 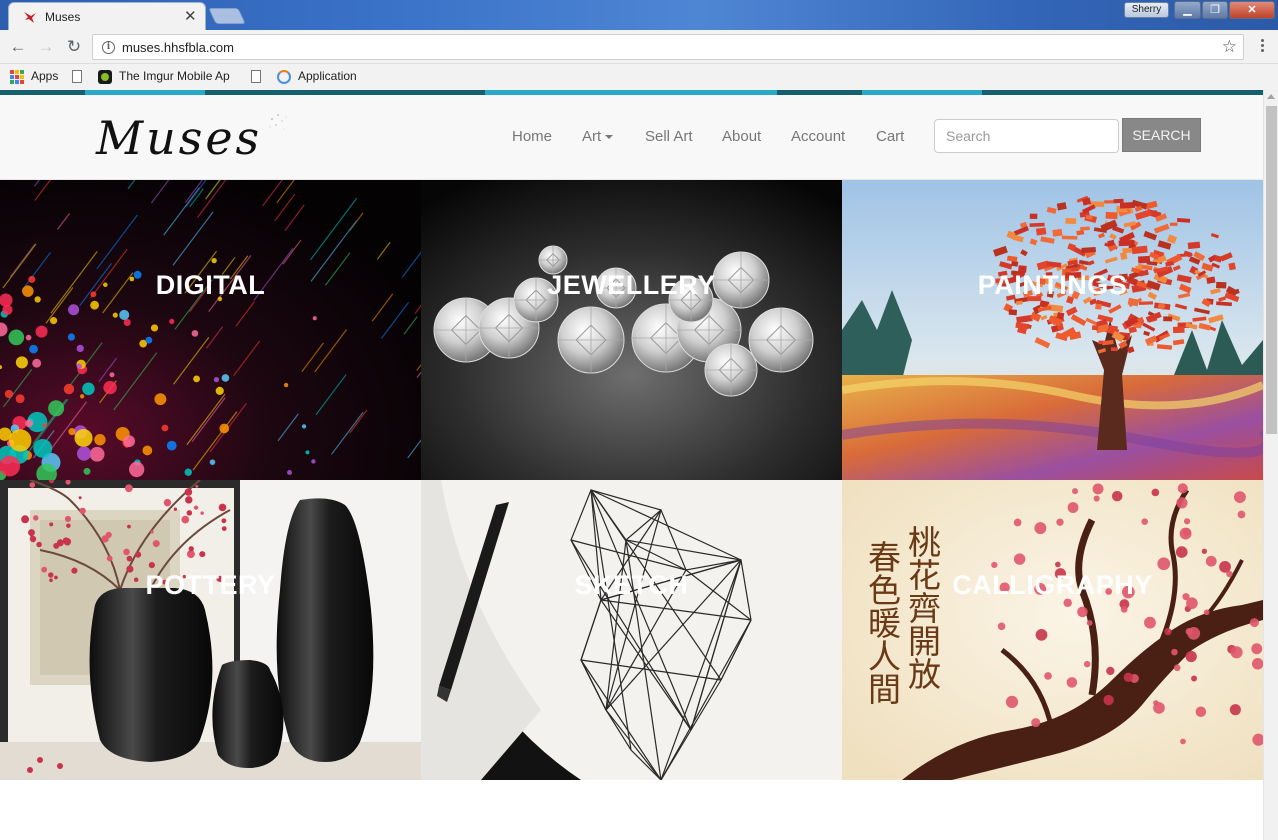 I want to click on nav-cart: Cart, so click(x=890, y=136).